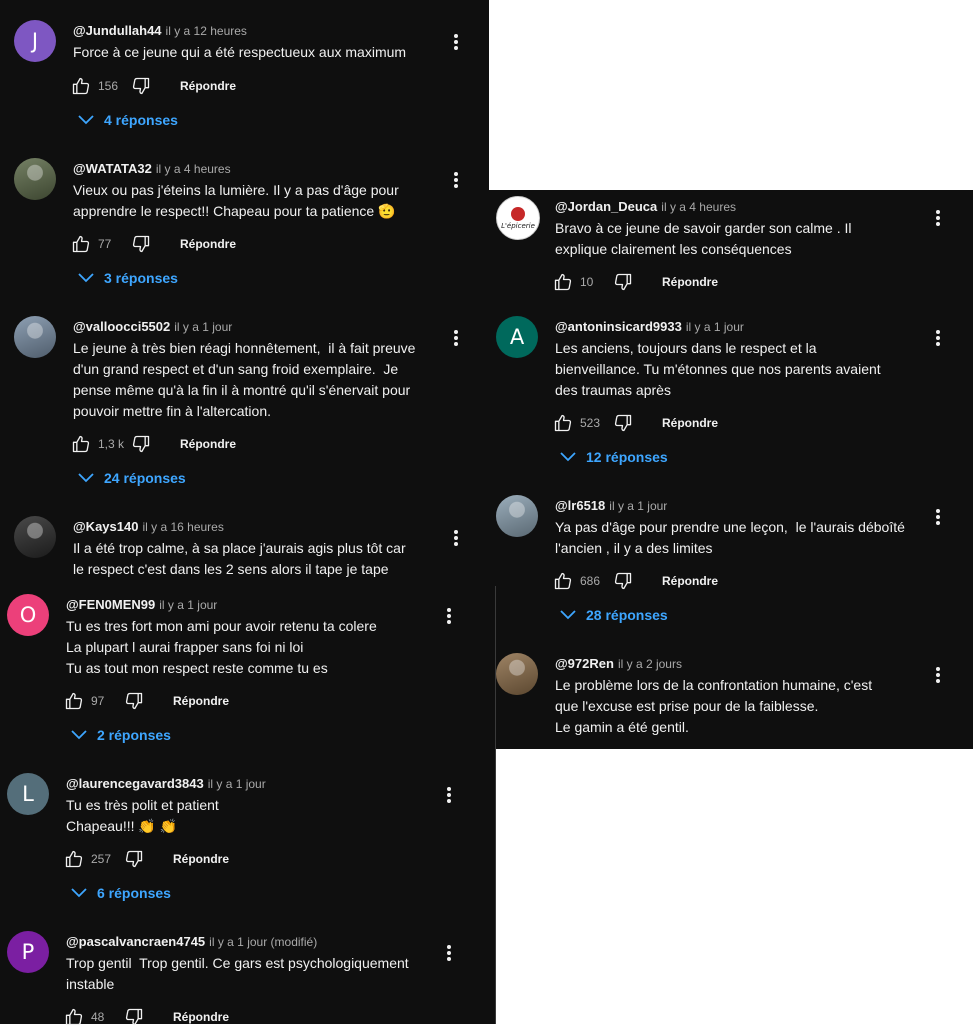 The width and height of the screenshot is (973, 1027). What do you see at coordinates (128, 120) in the screenshot?
I see `view-replies-button: 4 réponses` at bounding box center [128, 120].